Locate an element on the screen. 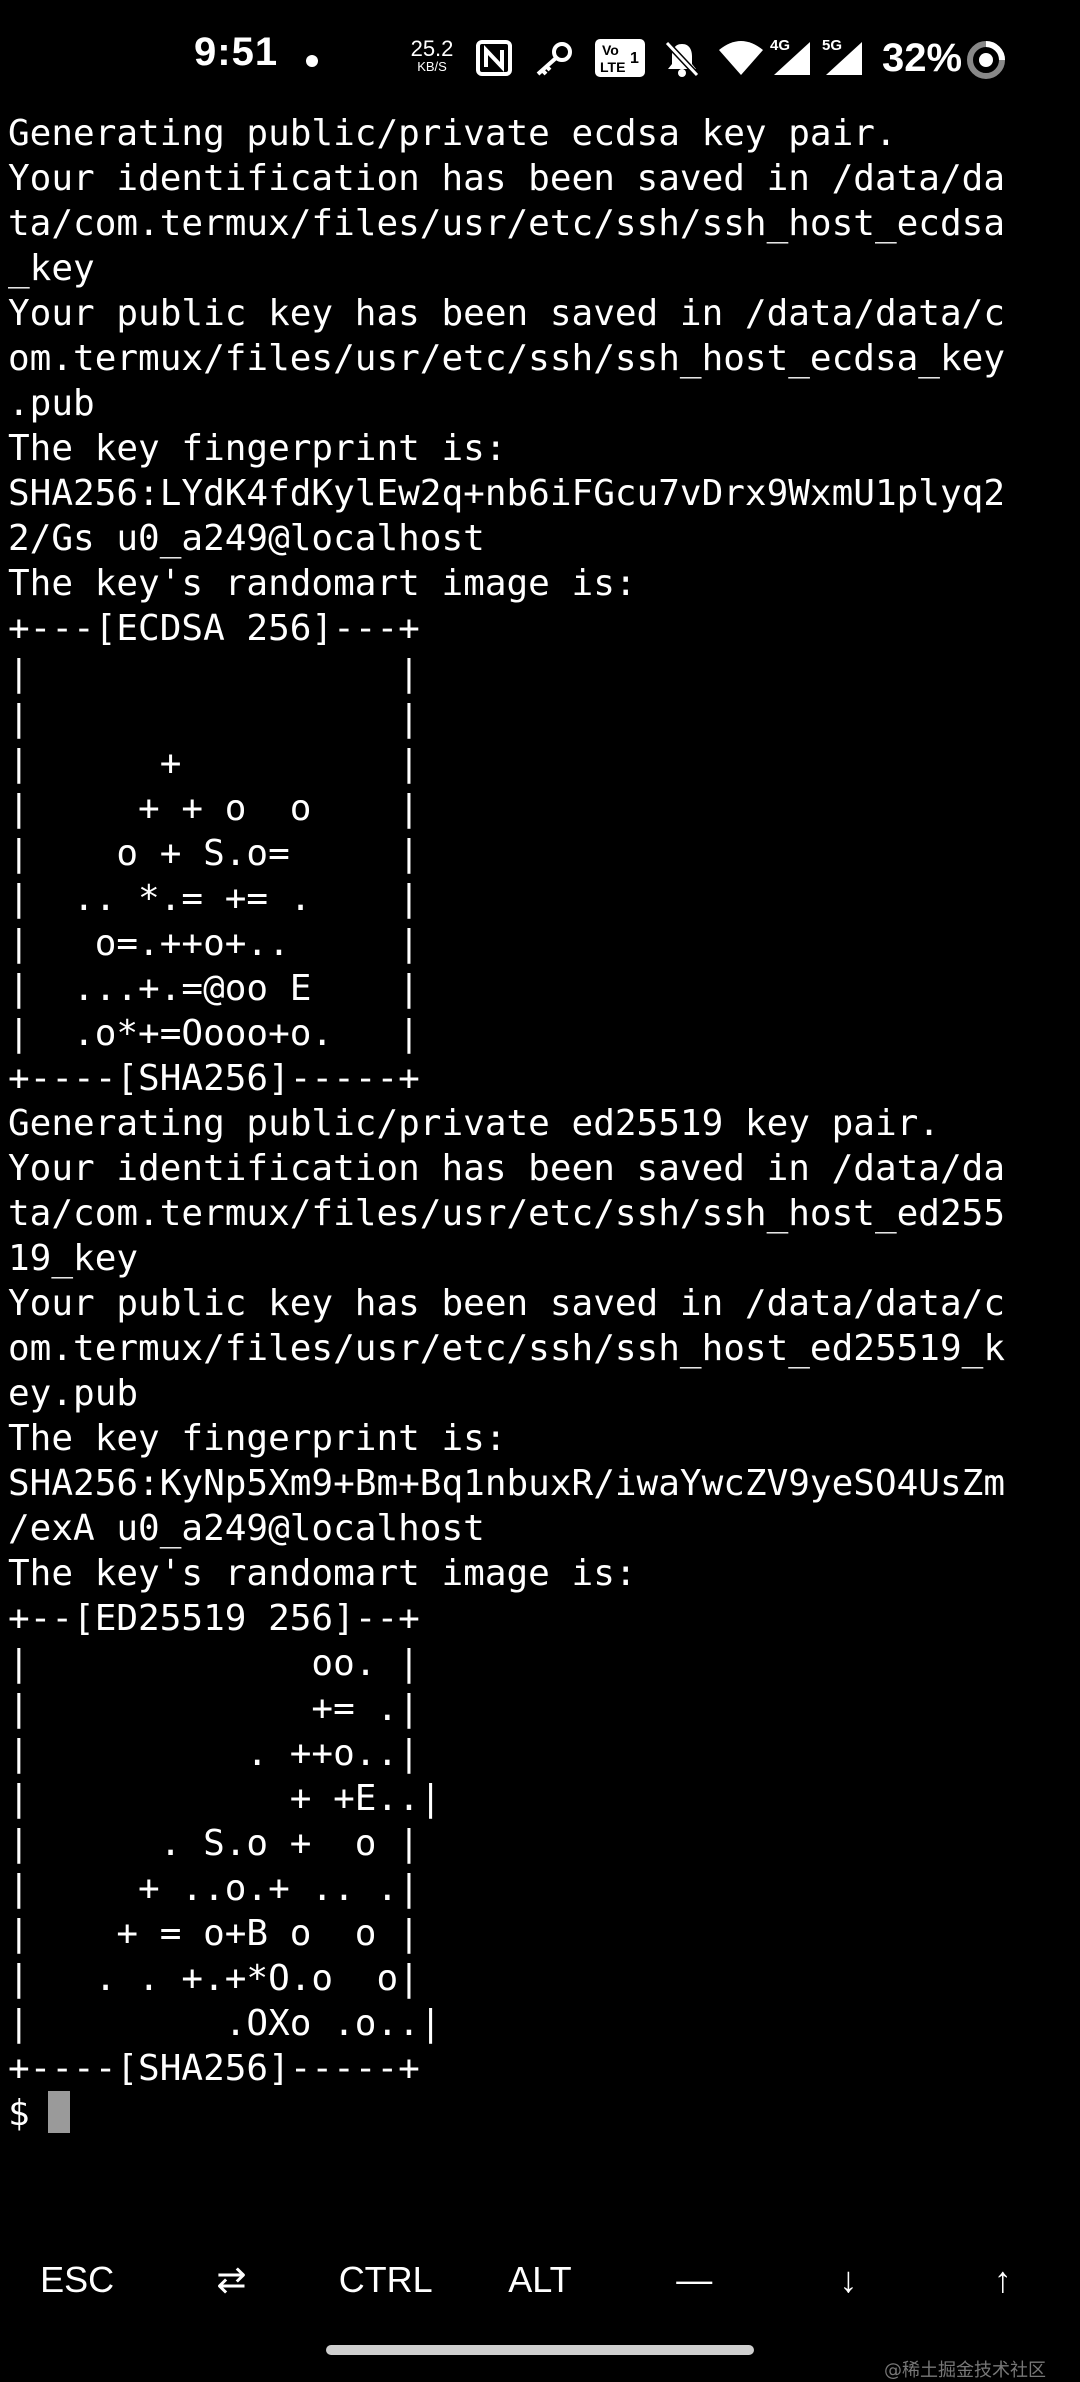 The height and width of the screenshot is (2382, 1080). terminal-line: | += .| is located at coordinates (214, 1708).